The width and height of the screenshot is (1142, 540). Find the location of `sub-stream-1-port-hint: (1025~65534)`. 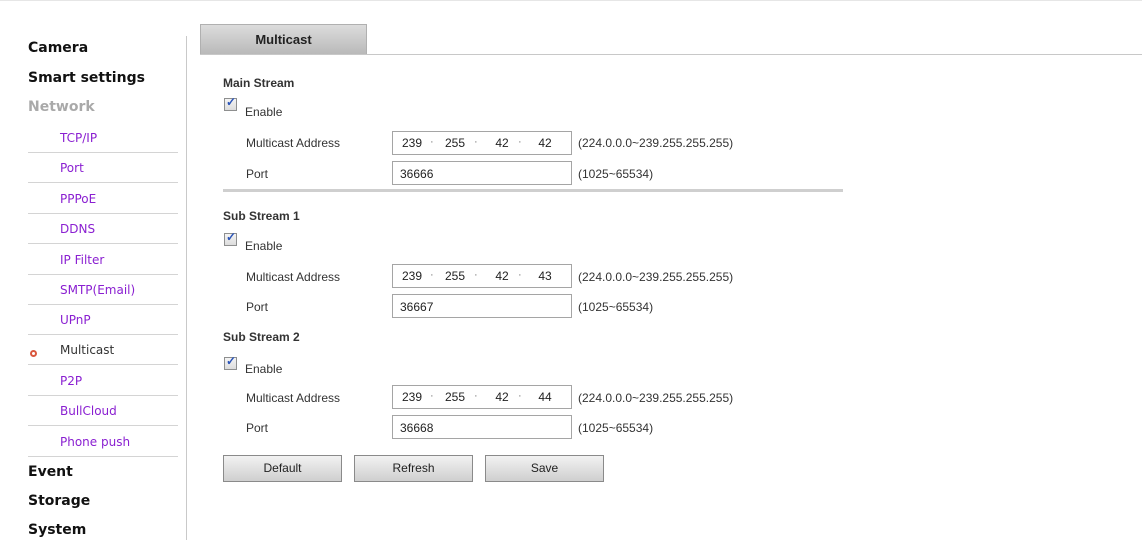

sub-stream-1-port-hint: (1025~65534) is located at coordinates (616, 307).